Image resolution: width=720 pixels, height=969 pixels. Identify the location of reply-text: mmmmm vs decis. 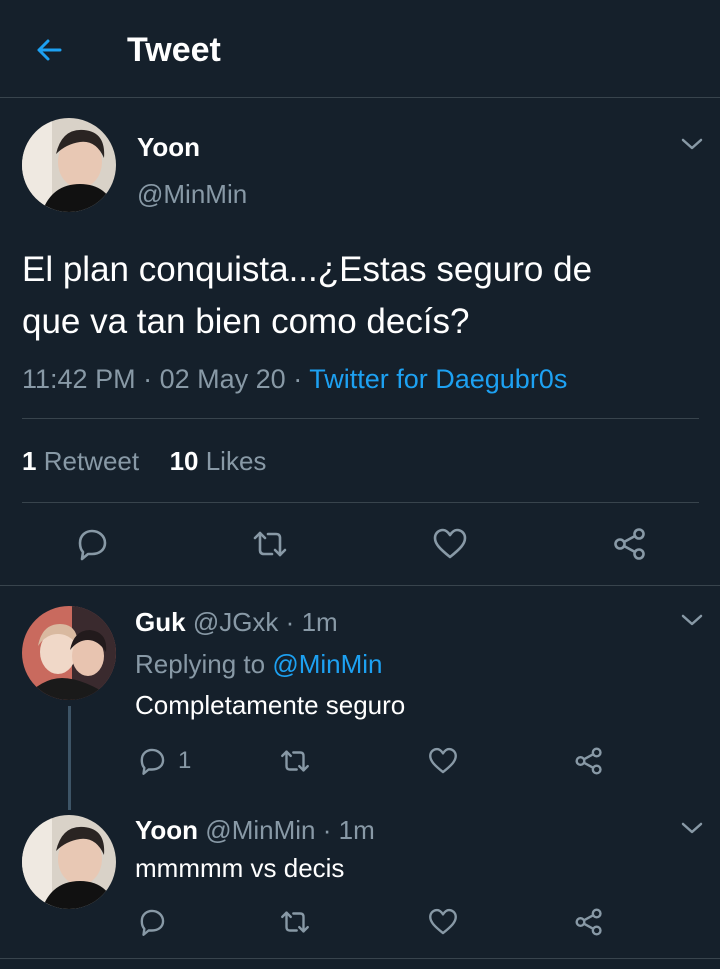
(240, 868).